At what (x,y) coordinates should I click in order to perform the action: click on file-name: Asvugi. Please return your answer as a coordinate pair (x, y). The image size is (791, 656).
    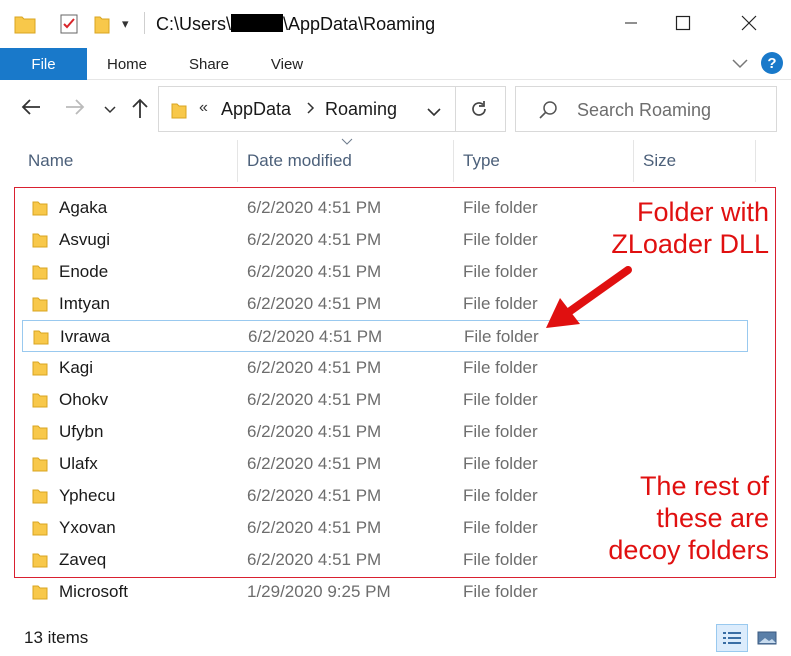
    Looking at the image, I should click on (85, 239).